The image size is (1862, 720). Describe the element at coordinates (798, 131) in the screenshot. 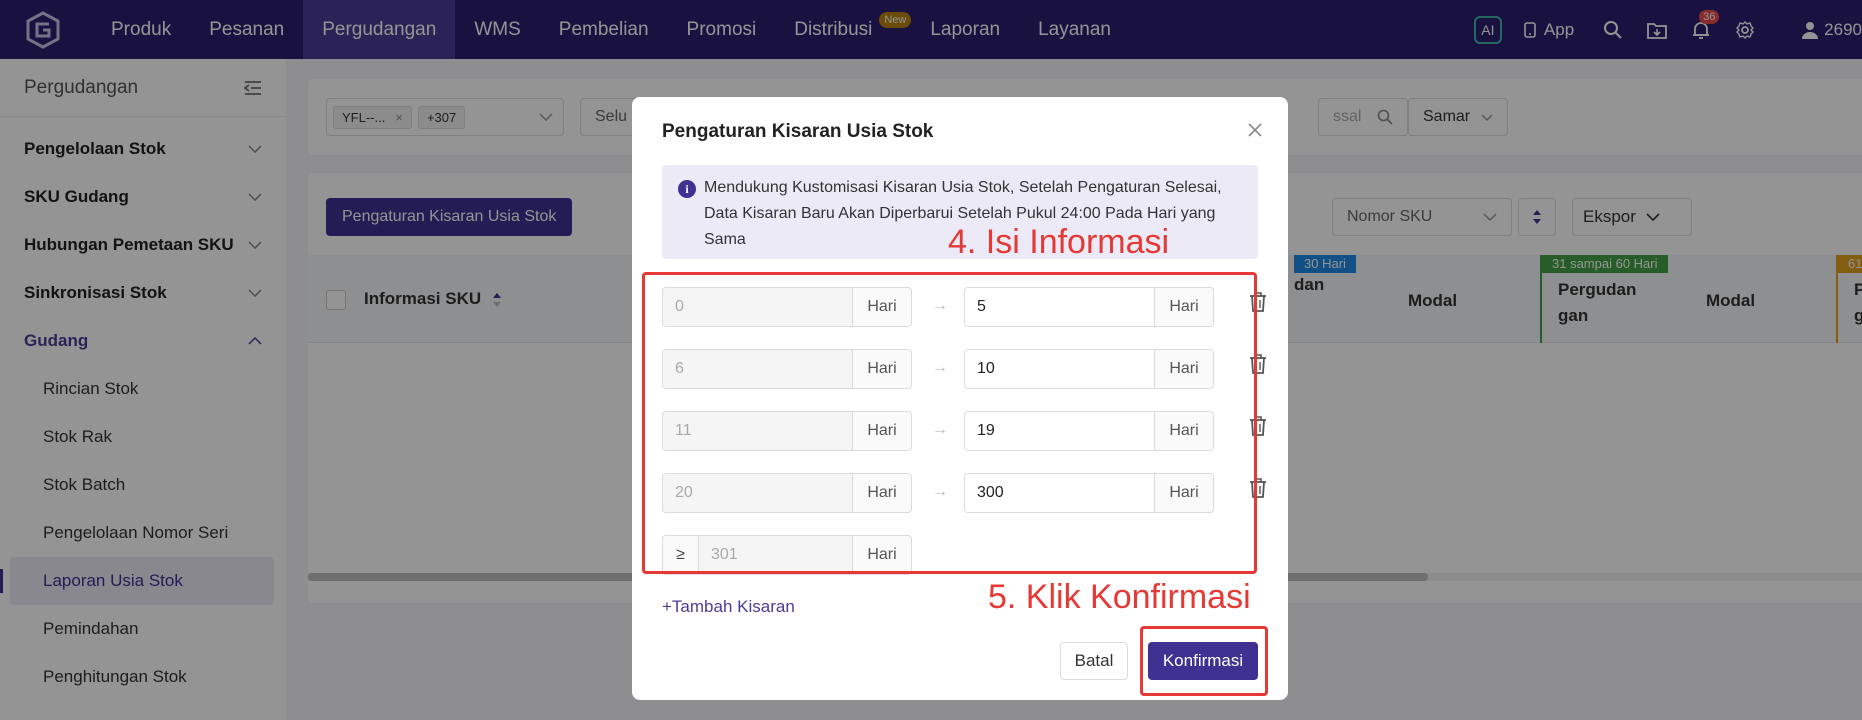

I see `modal-title: Pengaturan Kisaran Usia Stok` at that location.